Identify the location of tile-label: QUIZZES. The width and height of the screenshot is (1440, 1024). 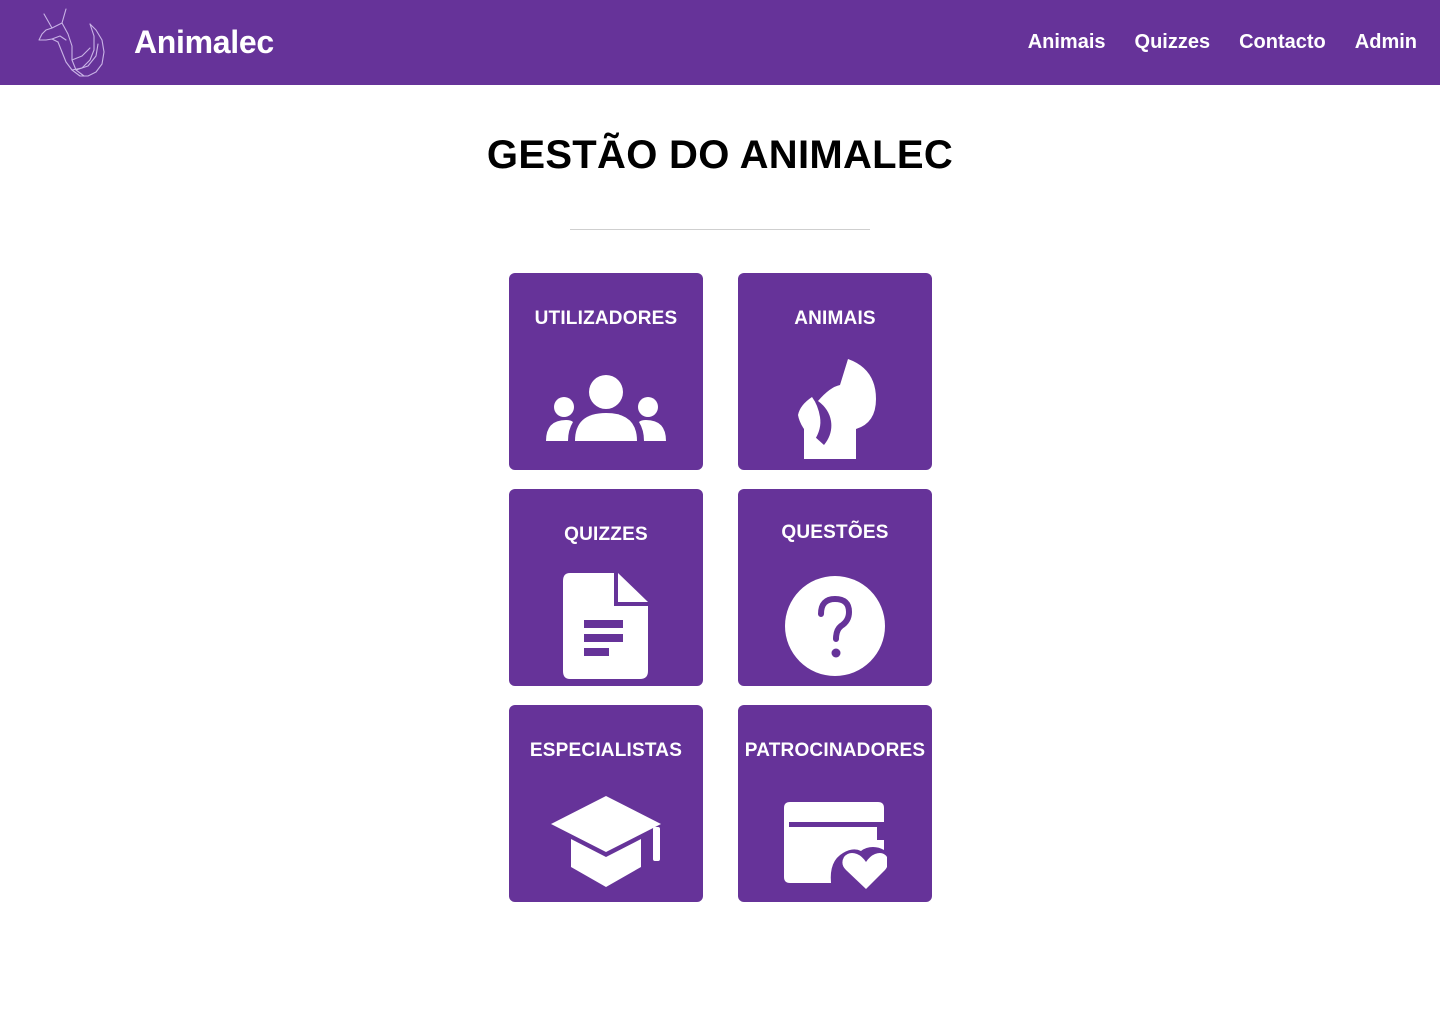
(606, 534).